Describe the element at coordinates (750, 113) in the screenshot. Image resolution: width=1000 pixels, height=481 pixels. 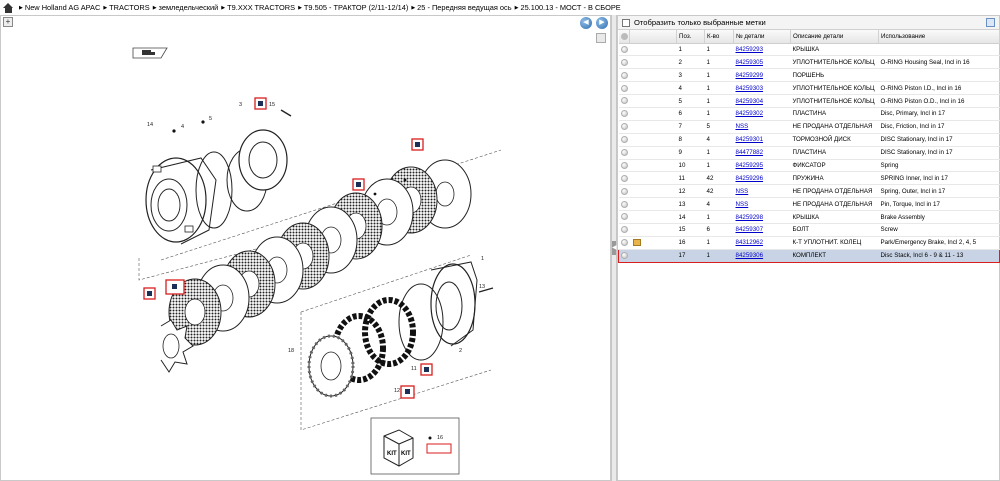
I see `row-part-number: 84259302` at that location.